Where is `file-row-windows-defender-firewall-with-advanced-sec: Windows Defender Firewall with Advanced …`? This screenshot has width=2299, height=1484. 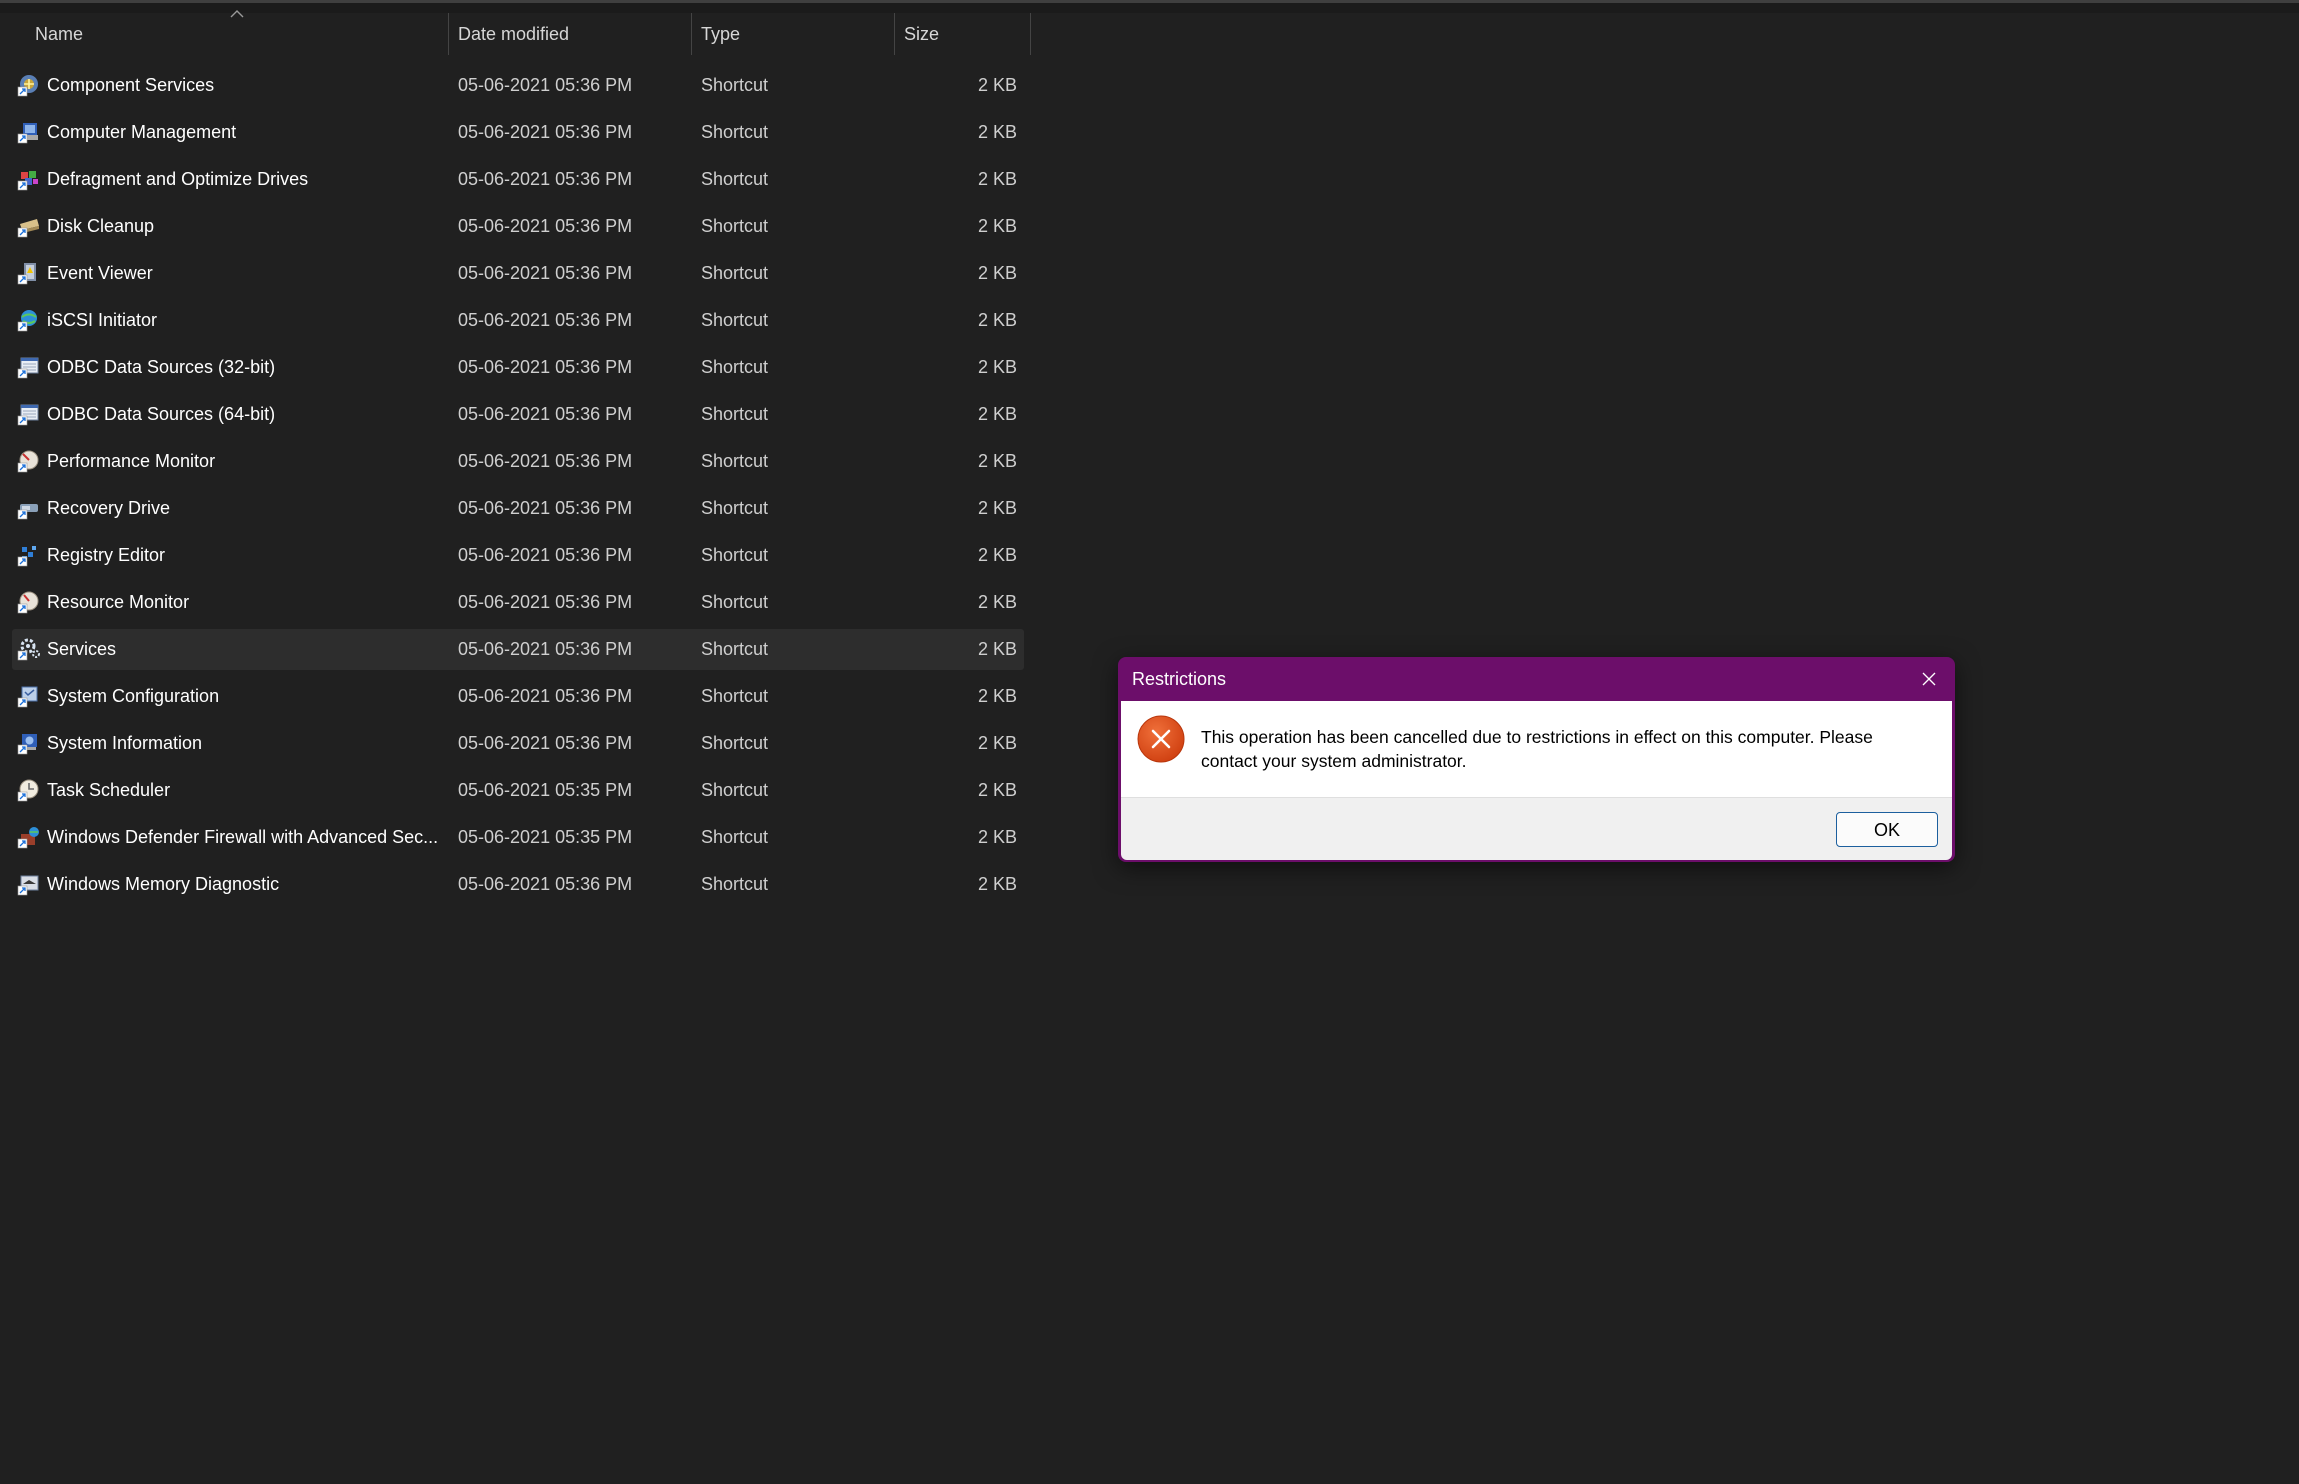 file-row-windows-defender-firewall-with-advanced-sec: Windows Defender Firewall with Advanced … is located at coordinates (518, 837).